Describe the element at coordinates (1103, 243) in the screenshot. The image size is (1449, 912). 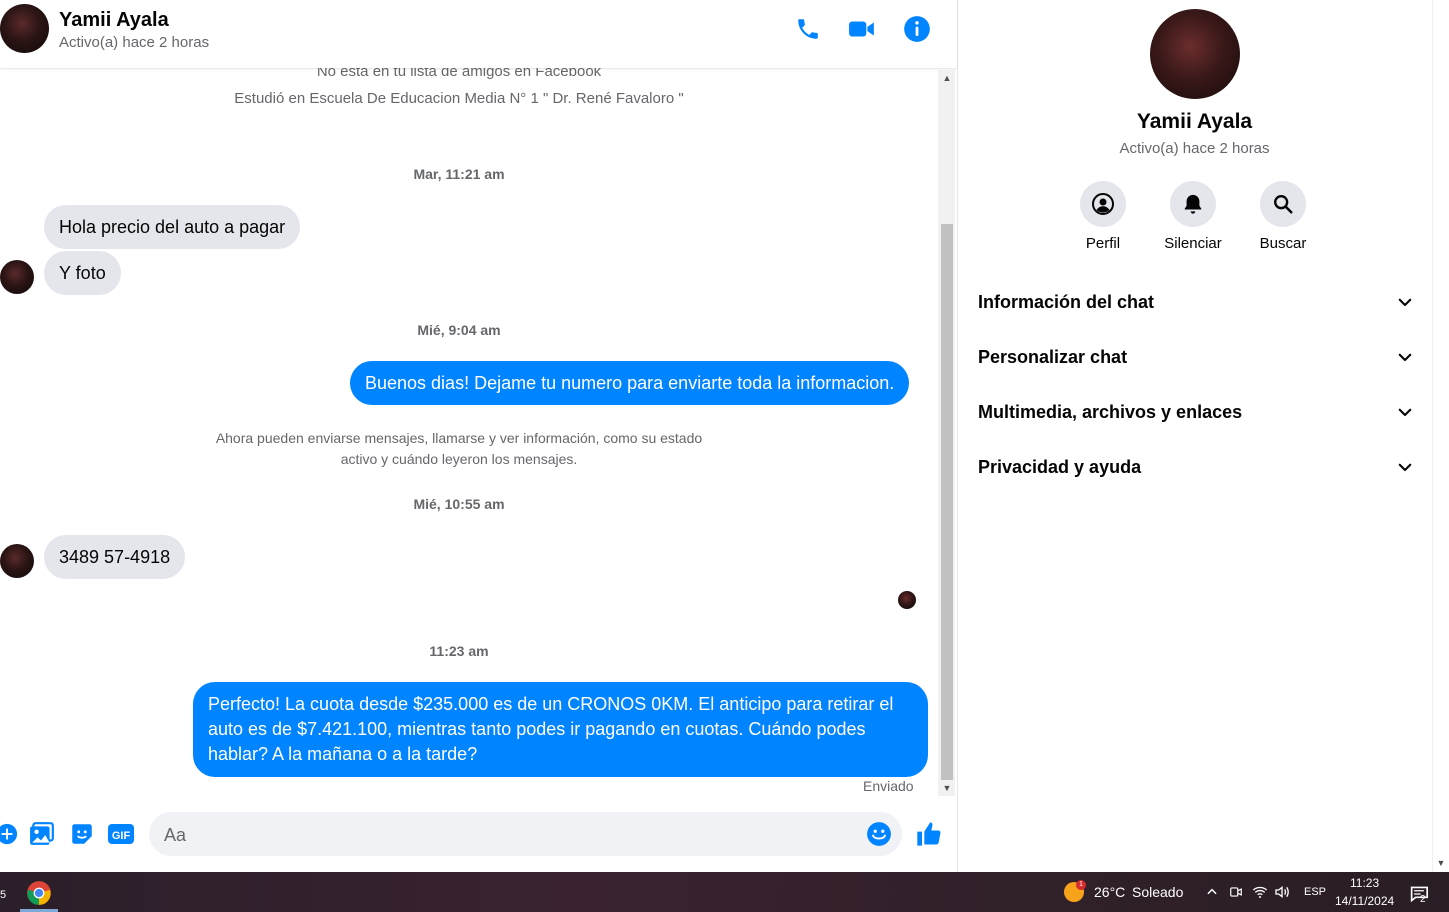
I see `profile-label: Perfil` at that location.